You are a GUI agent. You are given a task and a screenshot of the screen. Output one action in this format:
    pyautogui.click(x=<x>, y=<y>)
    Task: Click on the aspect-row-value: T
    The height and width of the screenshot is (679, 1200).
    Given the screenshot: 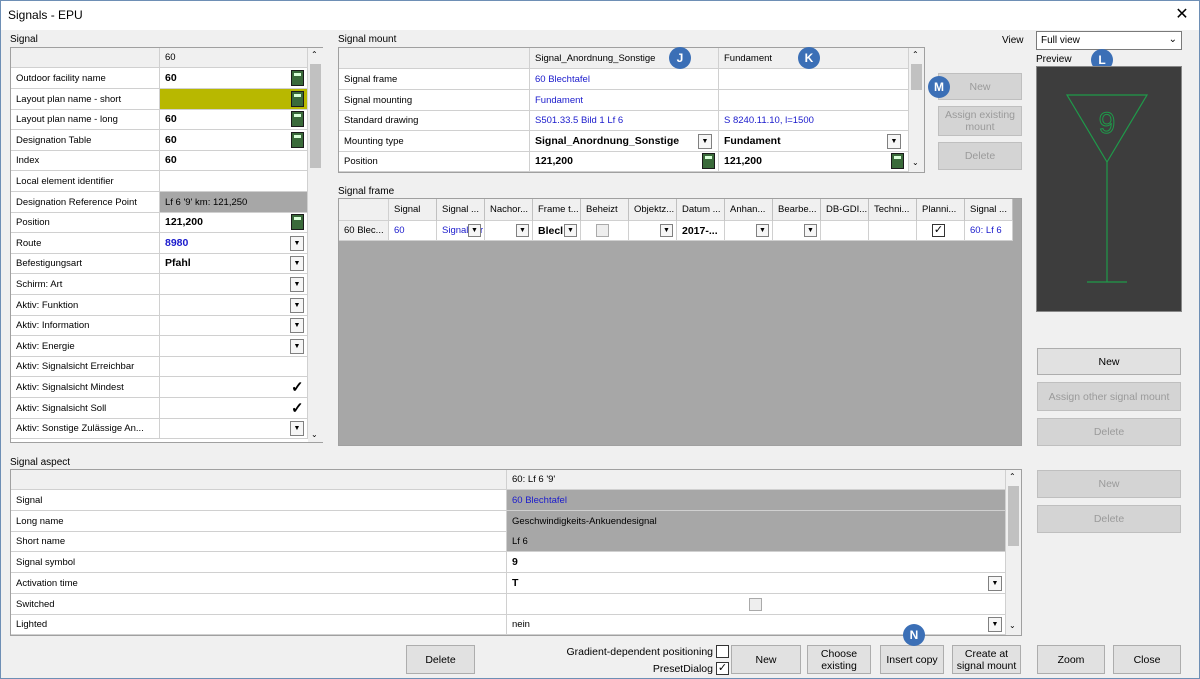 What is the action you would take?
    pyautogui.click(x=756, y=583)
    